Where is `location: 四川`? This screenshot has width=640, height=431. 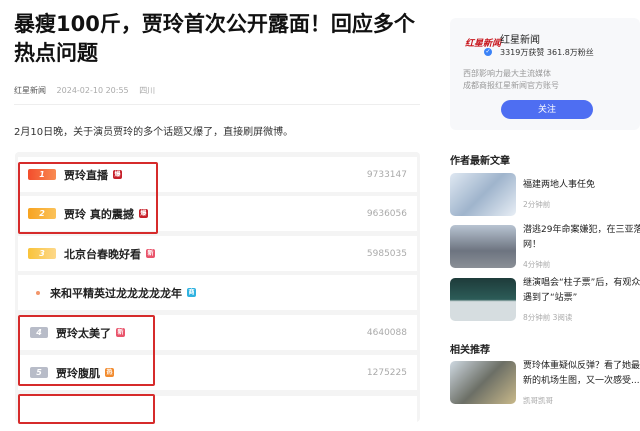
location: 四川 is located at coordinates (147, 90).